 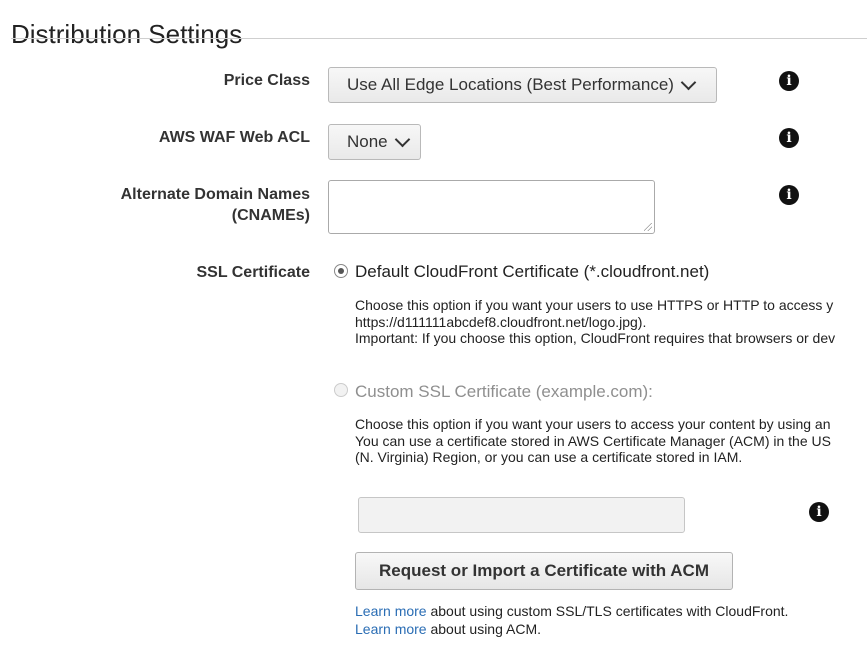 What do you see at coordinates (215, 194) in the screenshot?
I see `cnames-label-line1: Alternate Domain Names` at bounding box center [215, 194].